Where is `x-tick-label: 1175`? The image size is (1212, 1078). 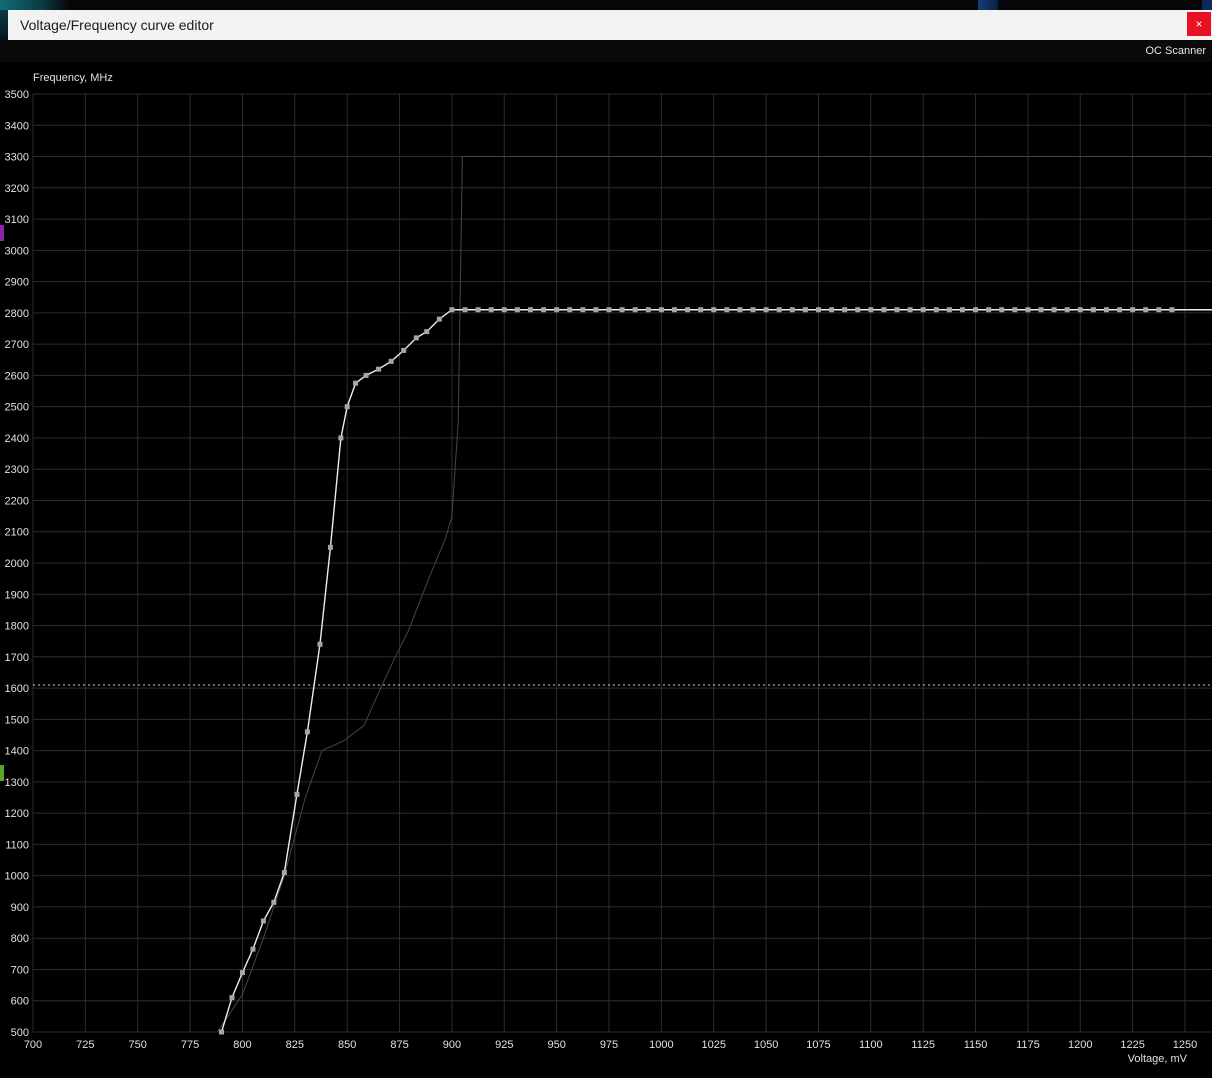 x-tick-label: 1175 is located at coordinates (1028, 1045).